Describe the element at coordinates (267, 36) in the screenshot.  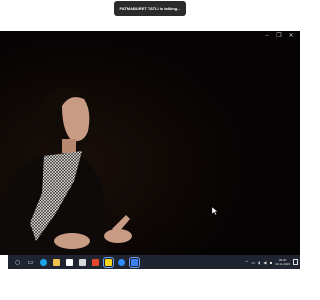
I see `minimize-icon: –` at that location.